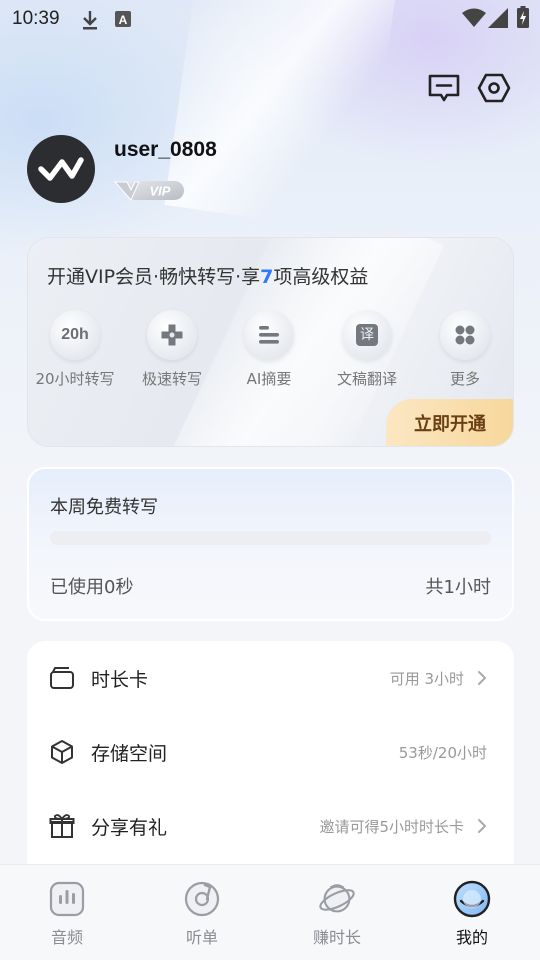 The height and width of the screenshot is (960, 540). What do you see at coordinates (472, 899) in the screenshot?
I see `profile-face-icon` at bounding box center [472, 899].